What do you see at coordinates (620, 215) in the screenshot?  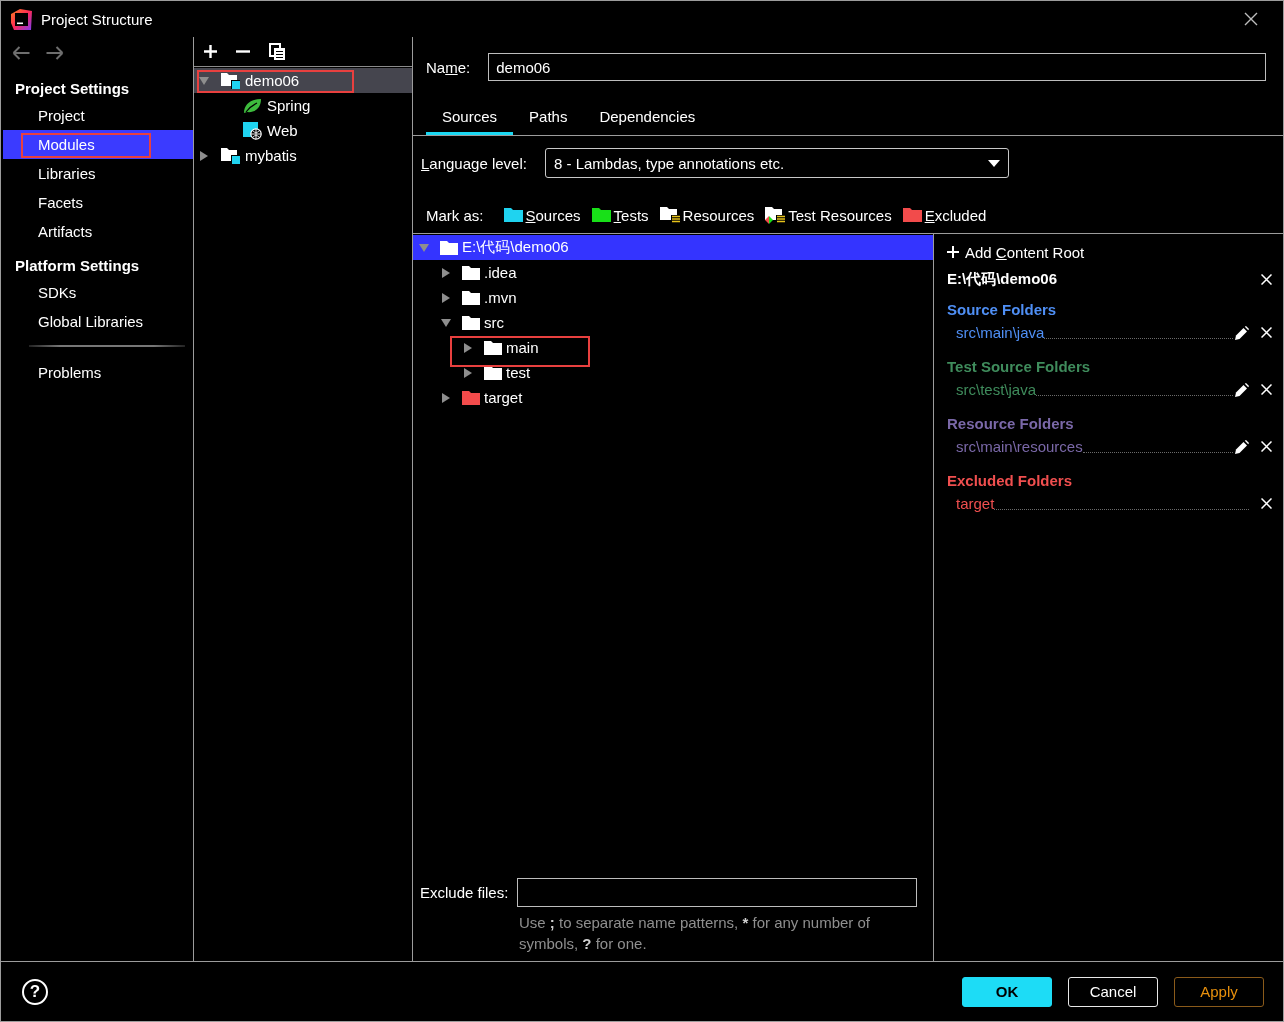 I see `mark-as-option: Tests` at bounding box center [620, 215].